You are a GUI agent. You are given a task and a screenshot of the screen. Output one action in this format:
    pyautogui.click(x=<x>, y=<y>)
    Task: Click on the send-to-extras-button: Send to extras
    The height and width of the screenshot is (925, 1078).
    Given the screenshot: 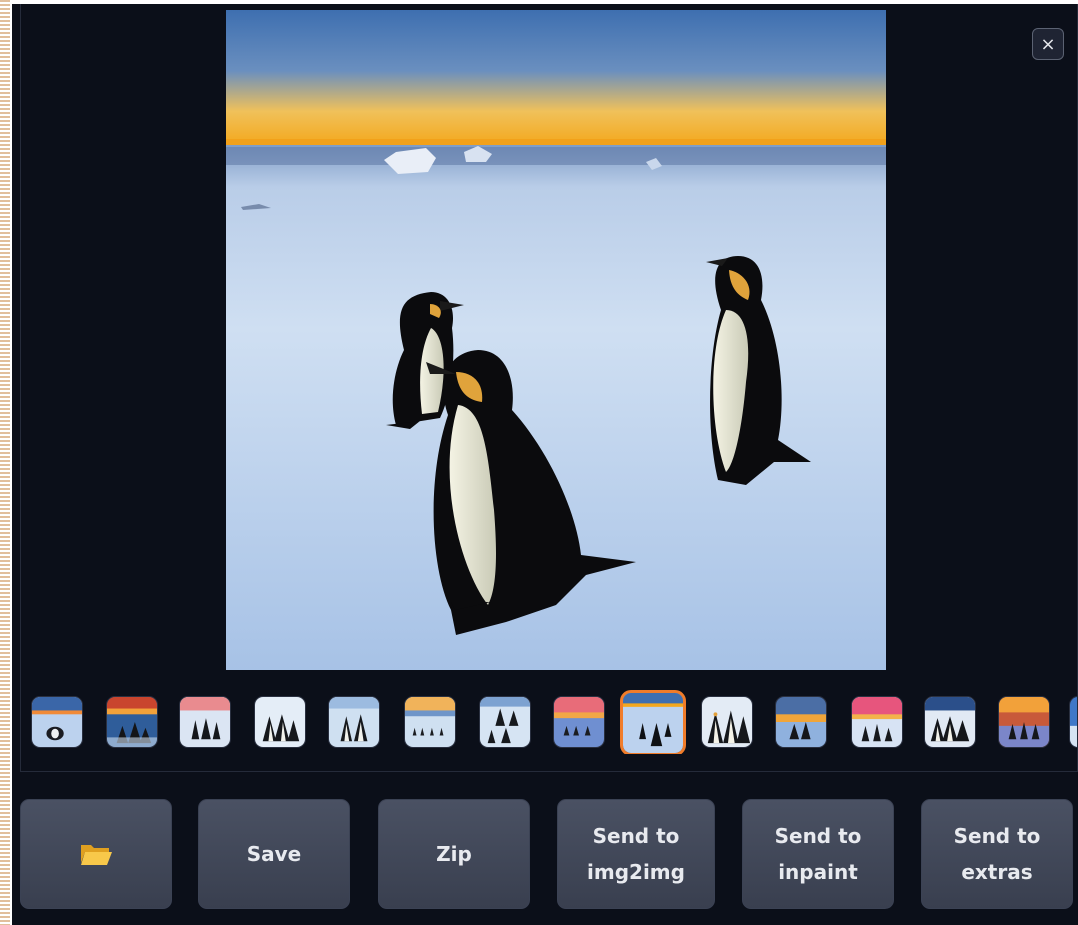 What is the action you would take?
    pyautogui.click(x=997, y=854)
    